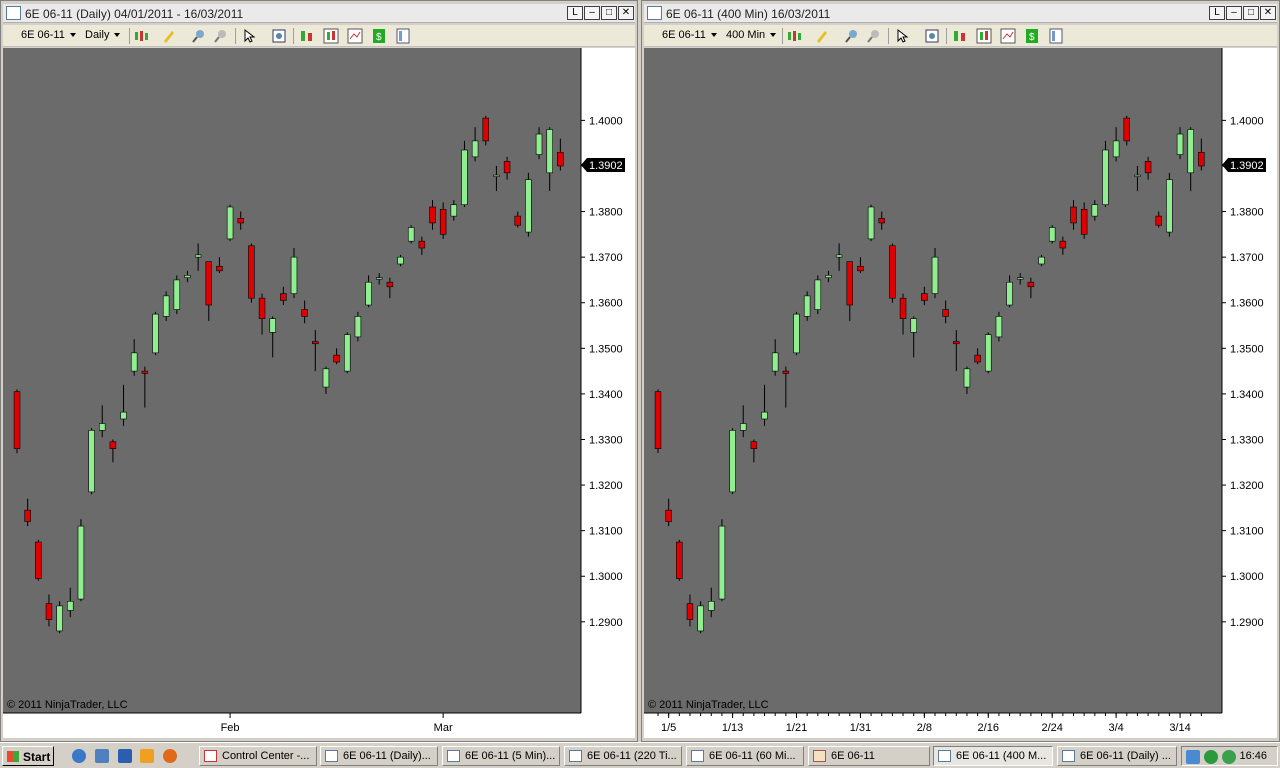 This screenshot has height=768, width=1280. I want to click on last-price-label: 1.3902, so click(606, 166).